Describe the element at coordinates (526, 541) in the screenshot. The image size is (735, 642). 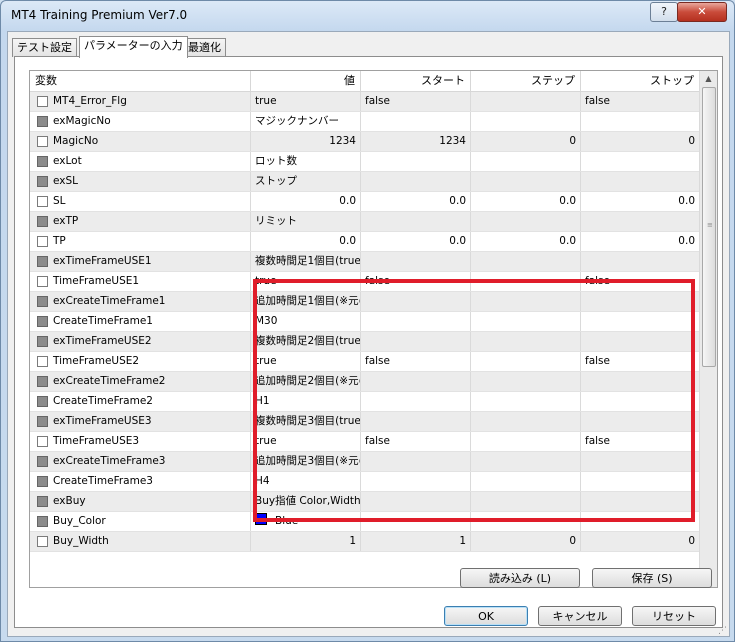
I see `step-cell: 0` at that location.